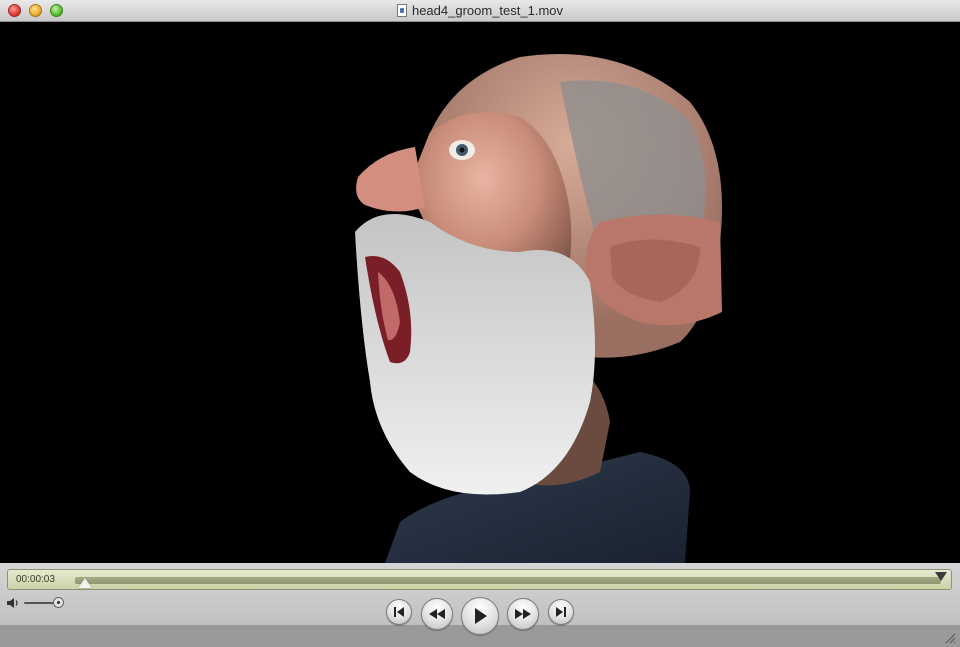 The image size is (960, 647). I want to click on go-to-start-icon, so click(399, 612).